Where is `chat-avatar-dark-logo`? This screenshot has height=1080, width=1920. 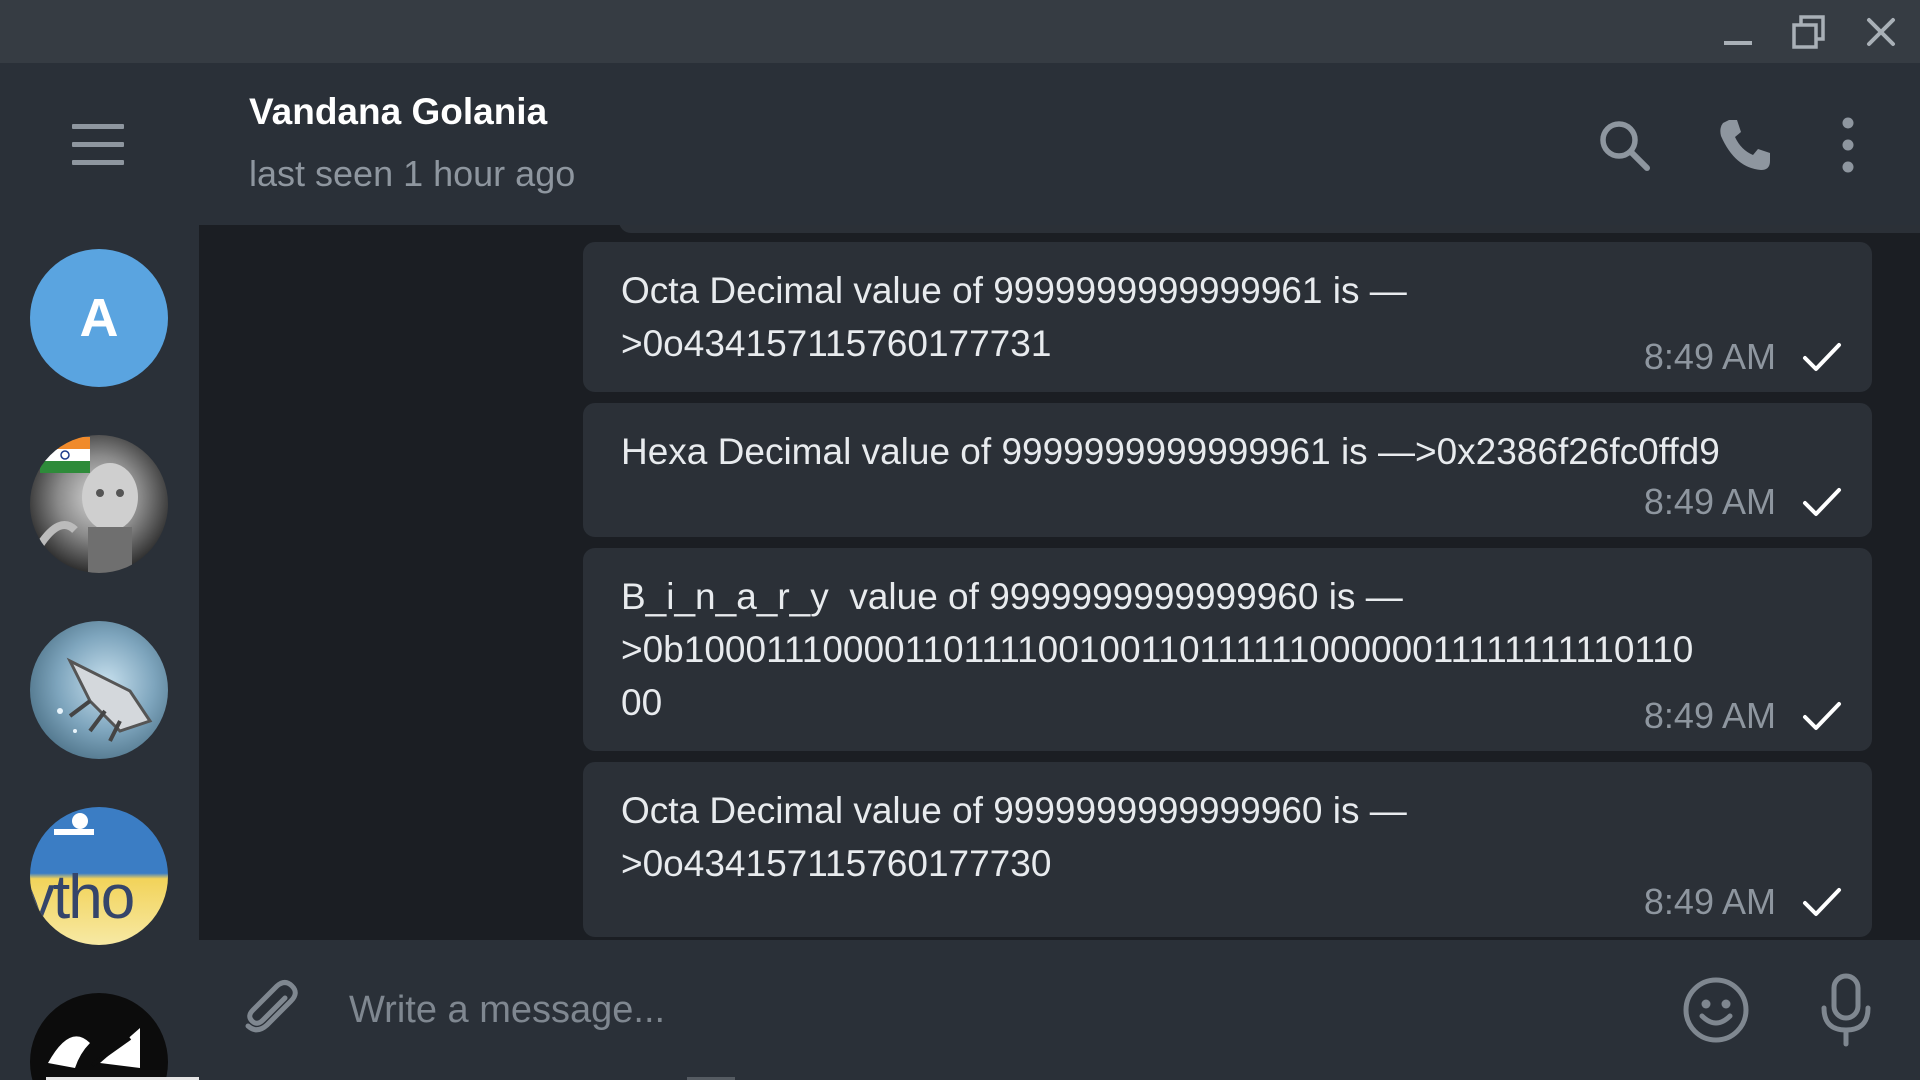
chat-avatar-dark-logo is located at coordinates (99, 1036).